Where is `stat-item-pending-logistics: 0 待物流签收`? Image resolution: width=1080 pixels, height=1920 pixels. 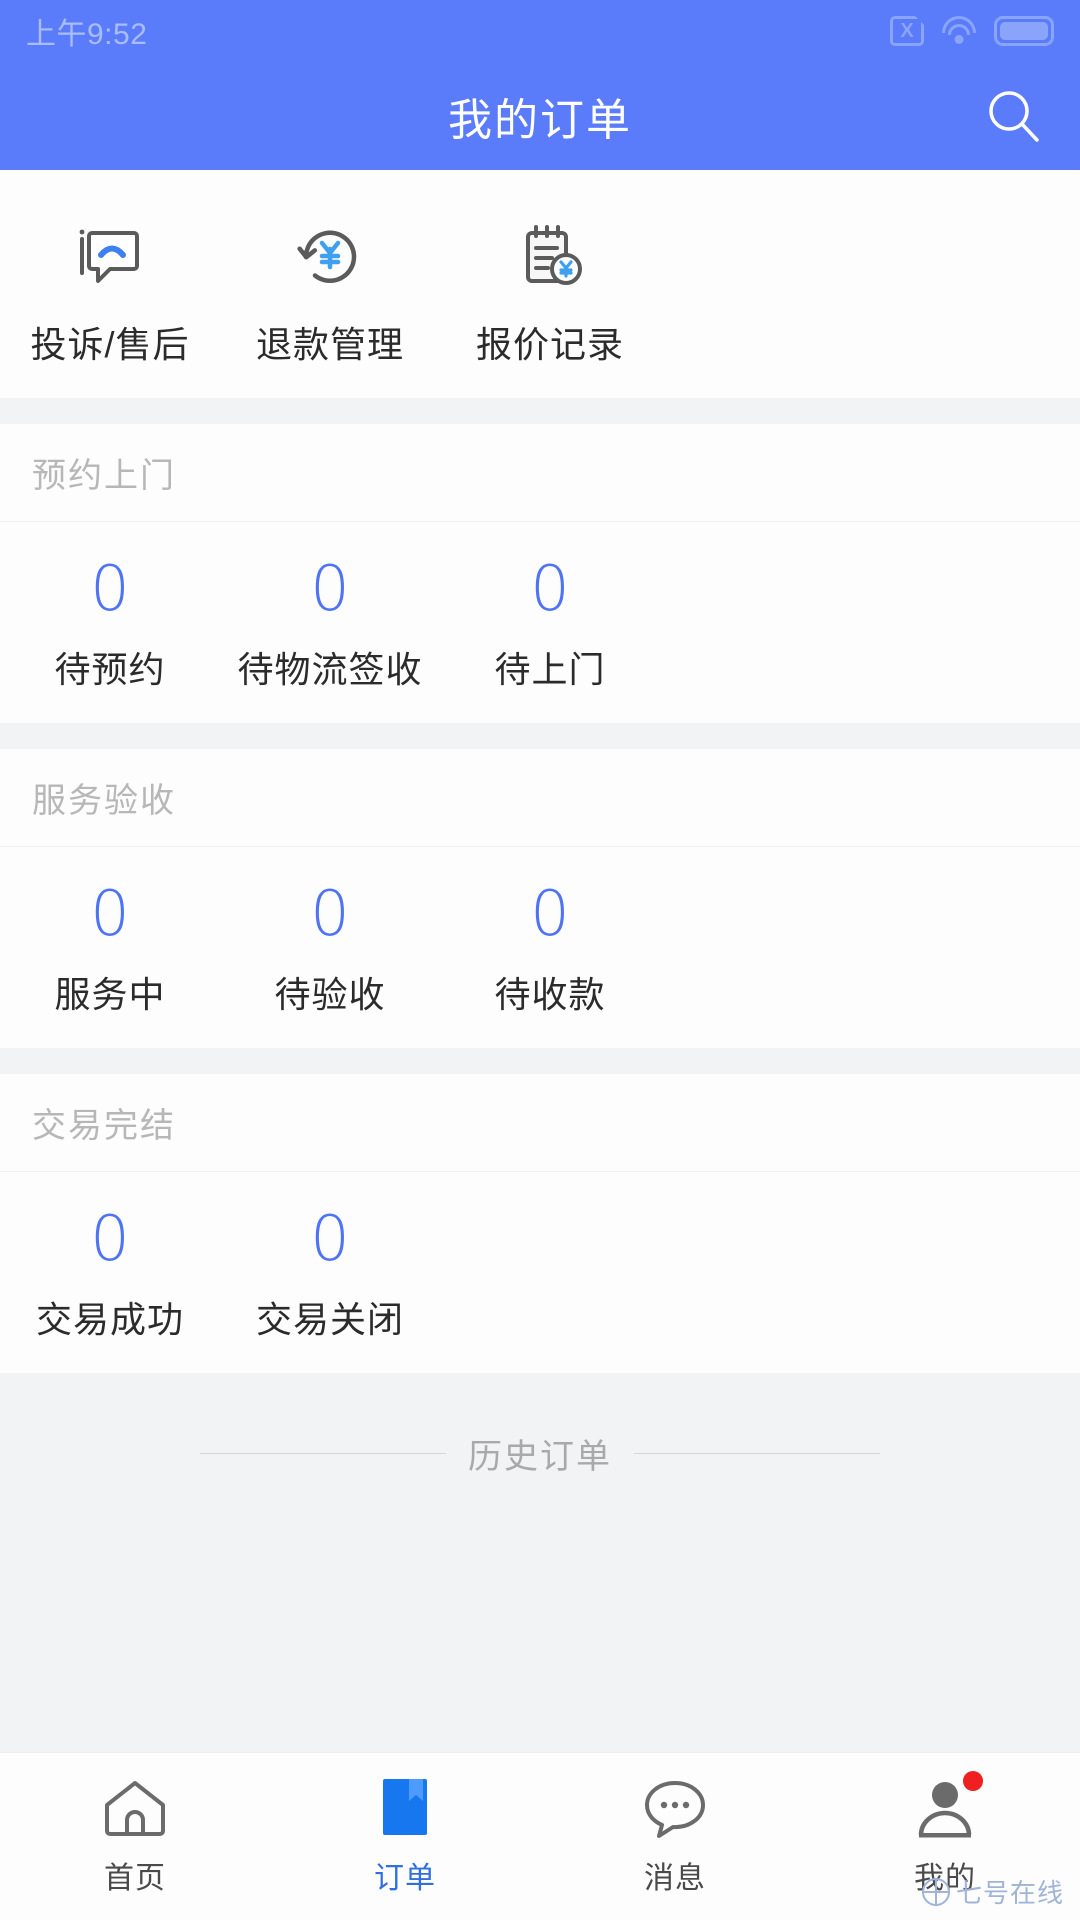 stat-item-pending-logistics: 0 待物流签收 is located at coordinates (330, 624).